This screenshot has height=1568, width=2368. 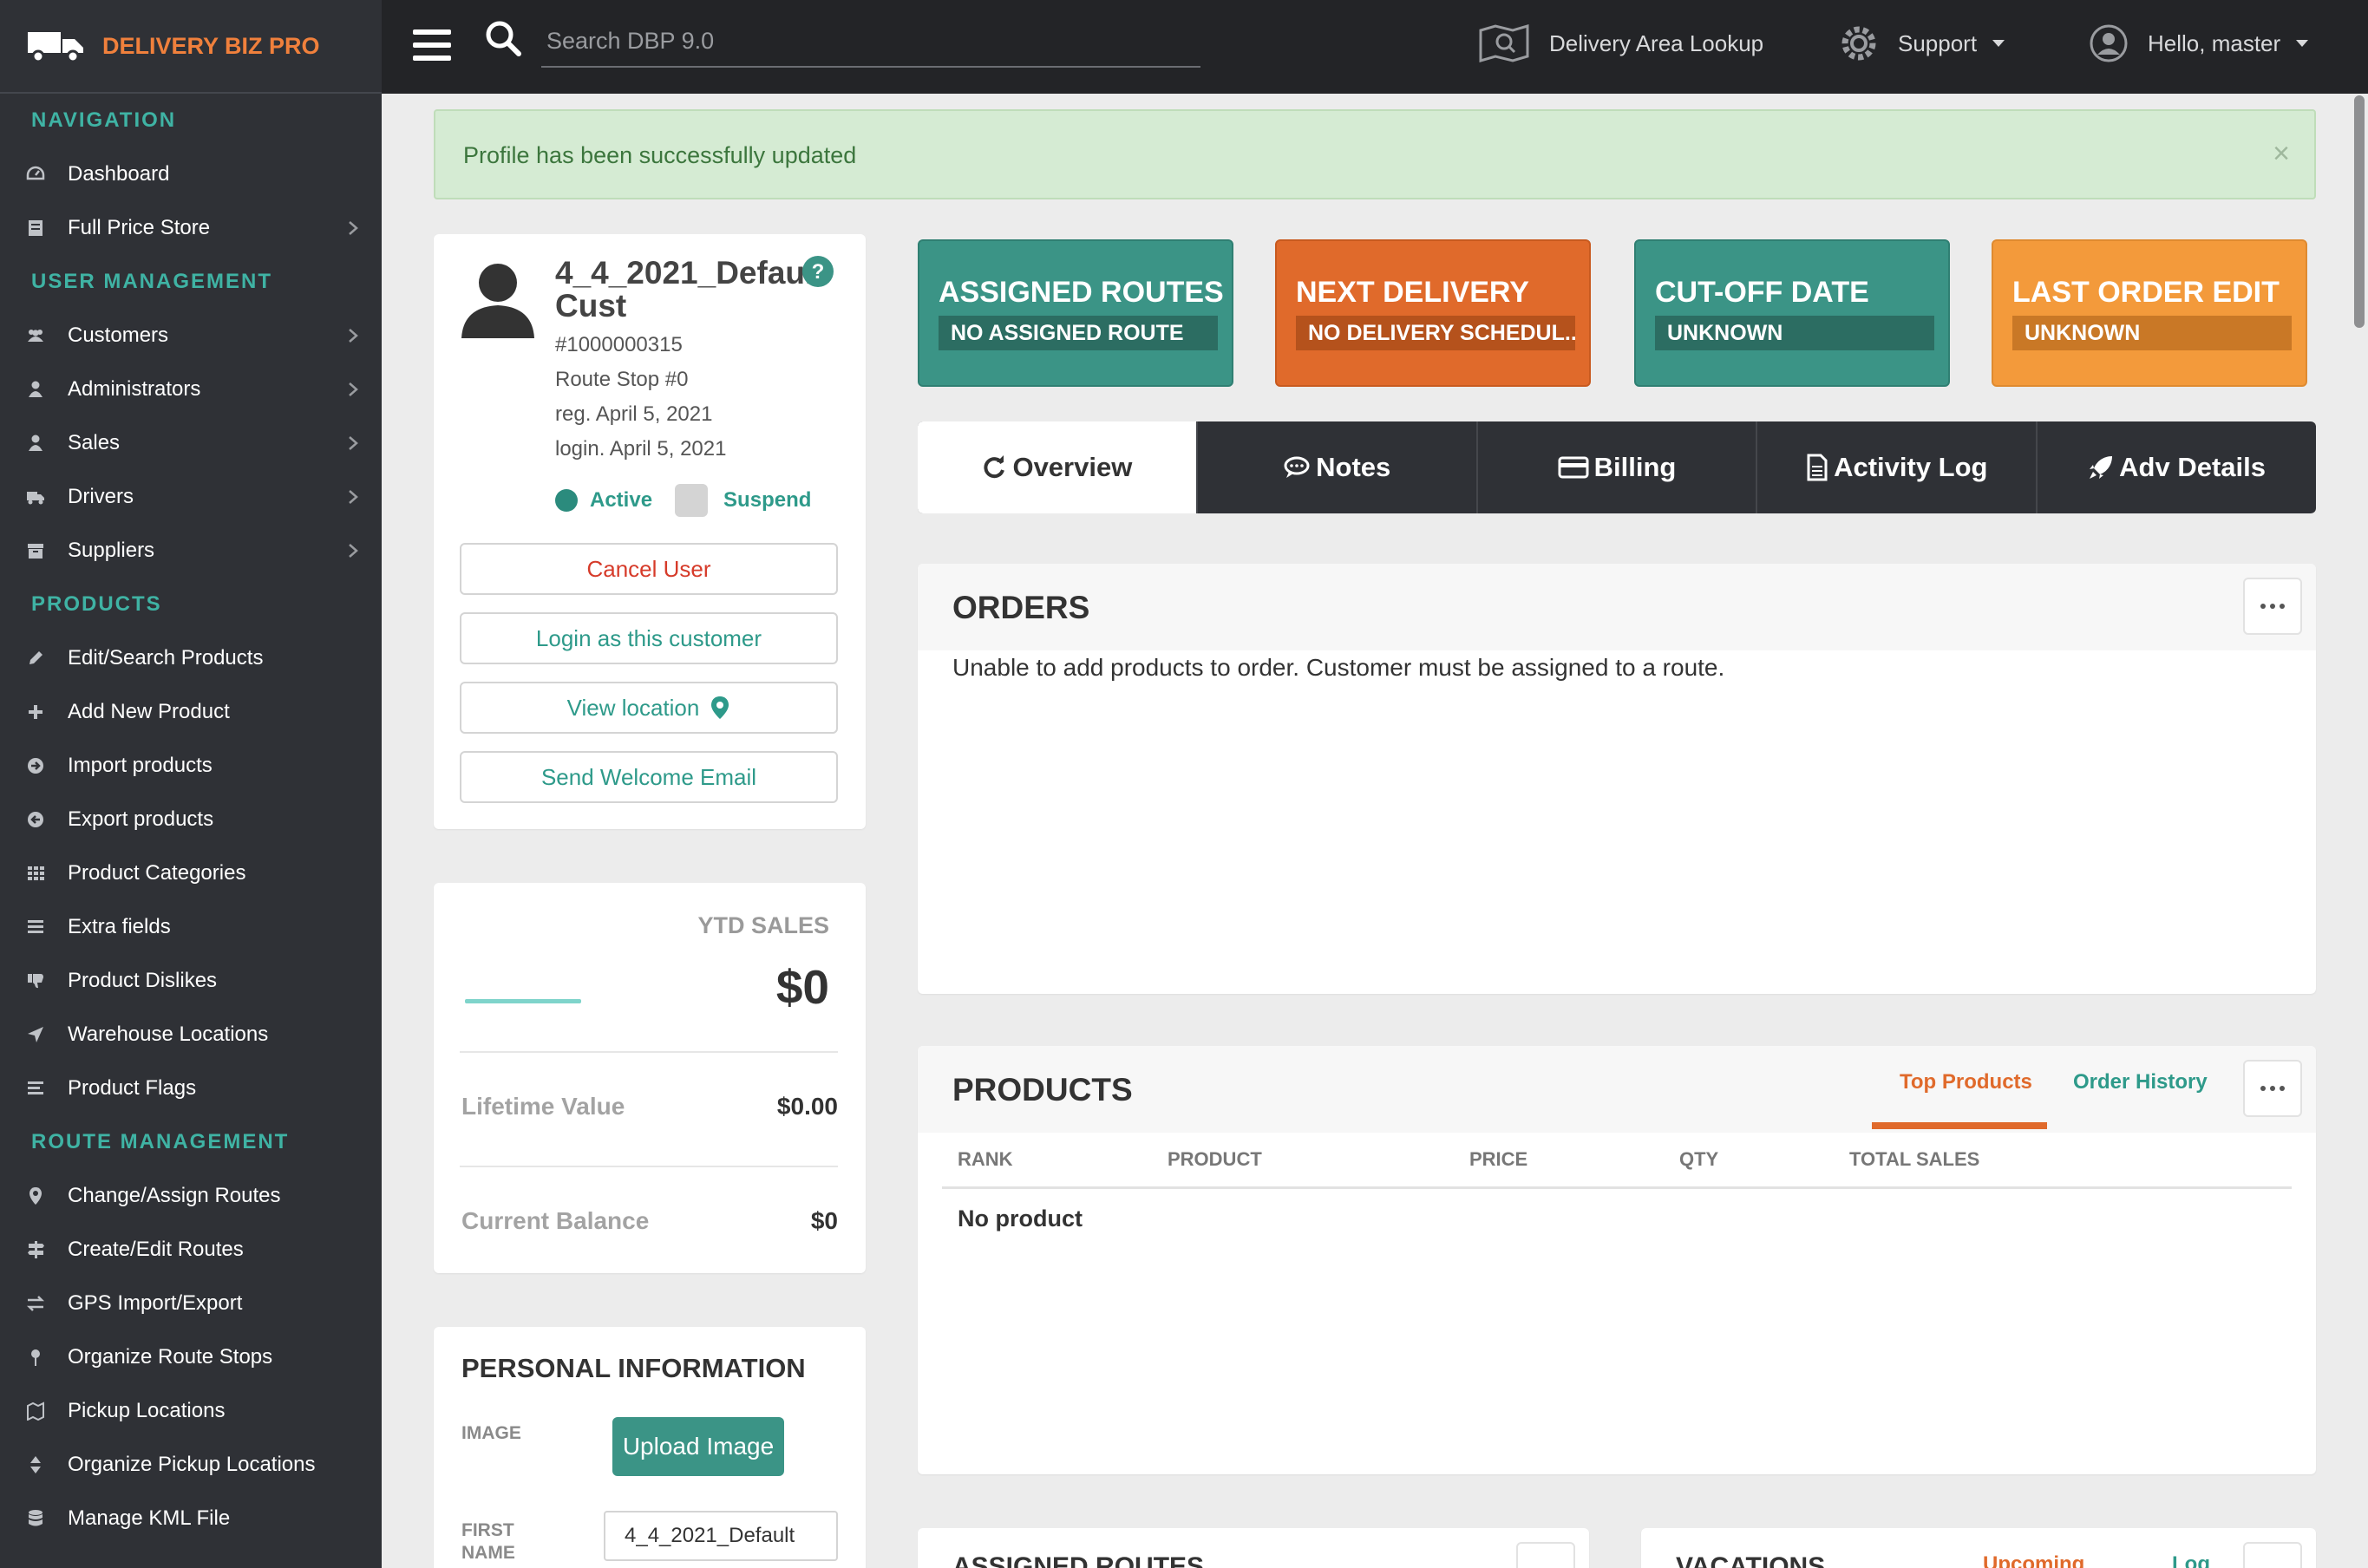 What do you see at coordinates (1698, 1160) in the screenshot?
I see `column-header-qty: QTY` at bounding box center [1698, 1160].